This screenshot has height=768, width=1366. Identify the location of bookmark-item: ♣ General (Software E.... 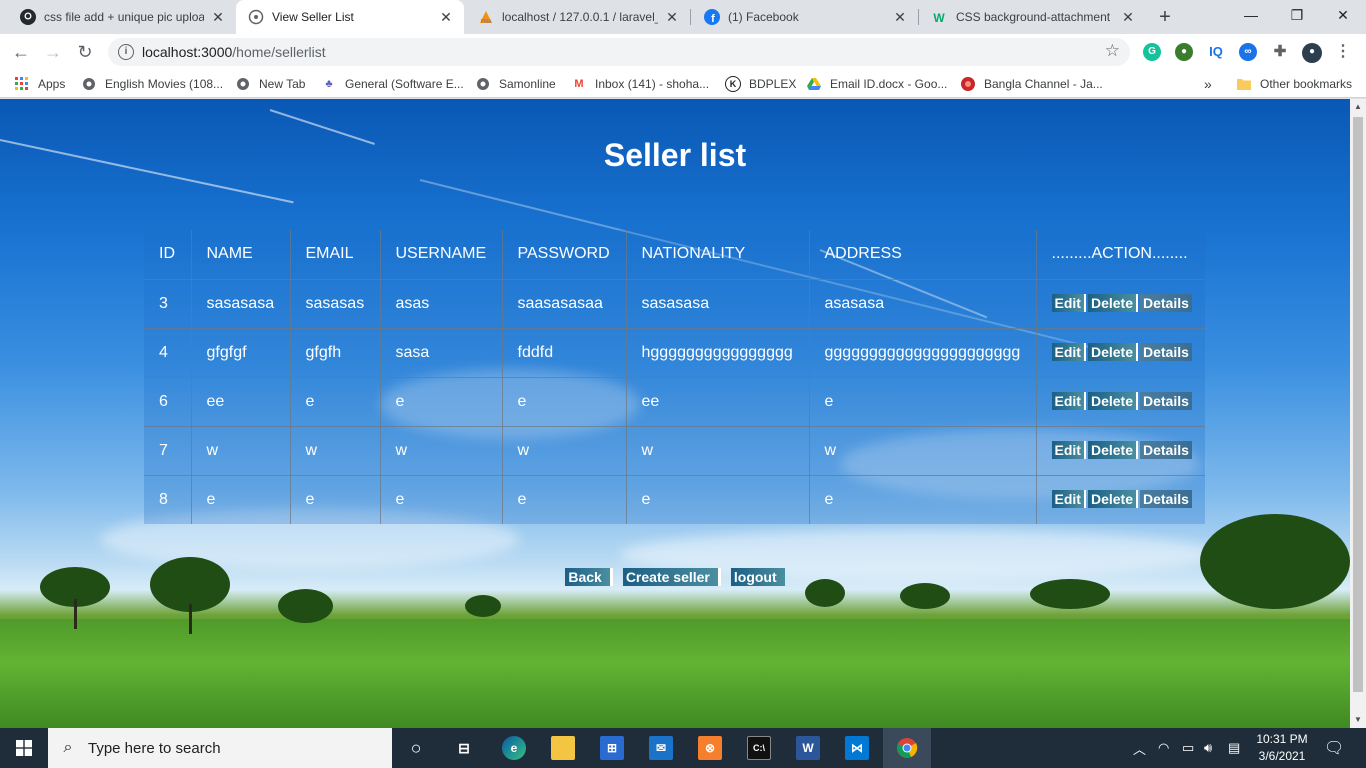
(392, 84).